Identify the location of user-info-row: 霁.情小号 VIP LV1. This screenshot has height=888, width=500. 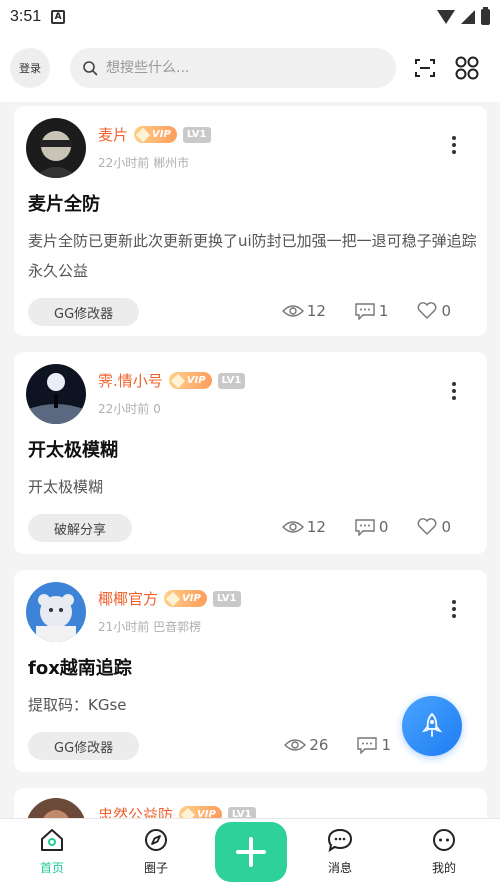
(172, 380).